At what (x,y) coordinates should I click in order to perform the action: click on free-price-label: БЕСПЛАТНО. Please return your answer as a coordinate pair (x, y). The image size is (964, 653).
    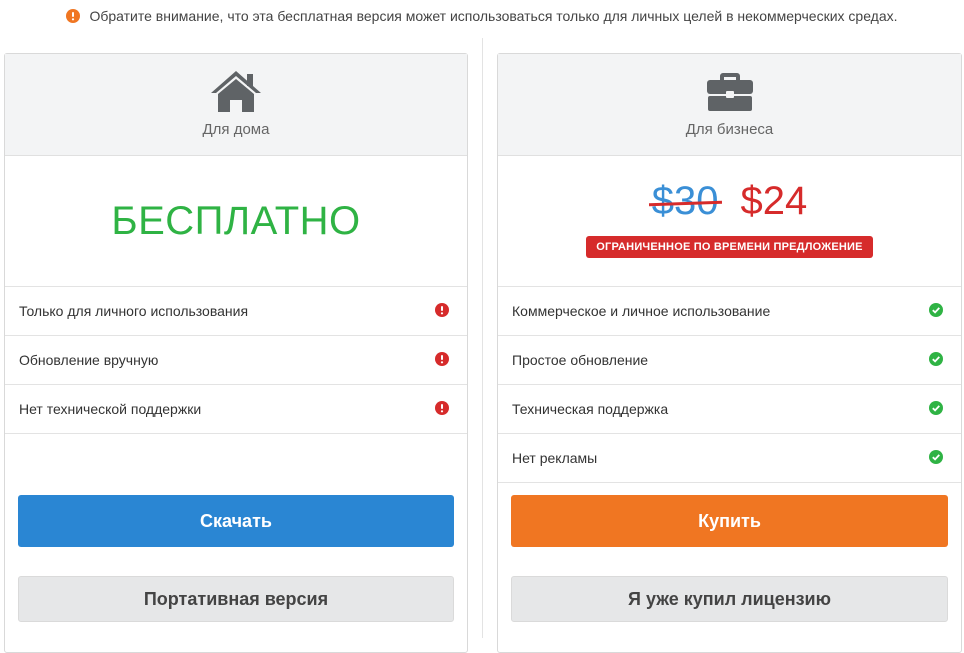
    Looking at the image, I should click on (236, 220).